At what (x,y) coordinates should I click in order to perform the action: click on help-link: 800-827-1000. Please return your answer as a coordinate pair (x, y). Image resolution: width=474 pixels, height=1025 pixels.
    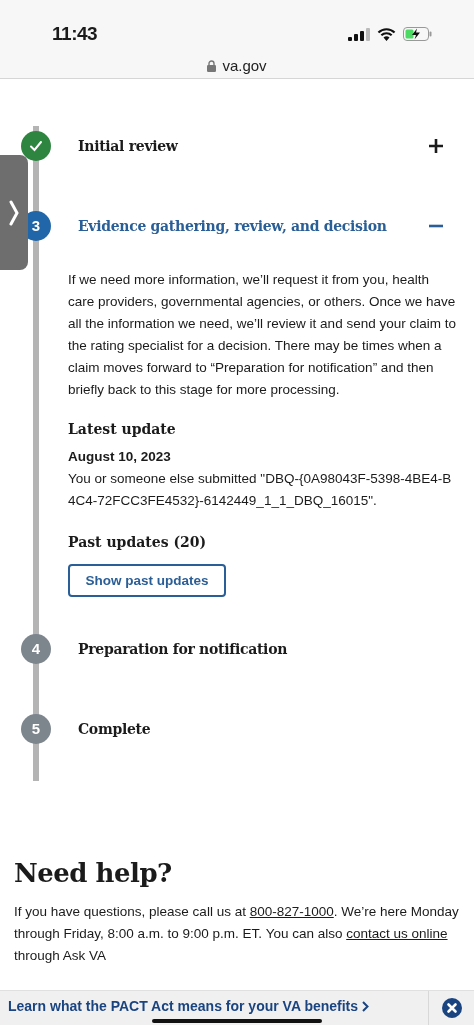
    Looking at the image, I should click on (291, 911).